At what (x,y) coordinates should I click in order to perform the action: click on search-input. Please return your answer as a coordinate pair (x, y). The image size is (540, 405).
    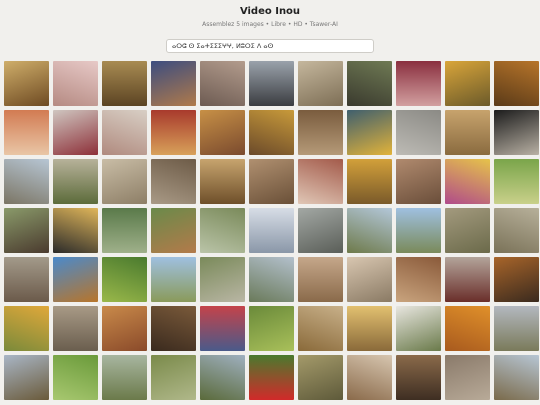
    Looking at the image, I should click on (270, 46).